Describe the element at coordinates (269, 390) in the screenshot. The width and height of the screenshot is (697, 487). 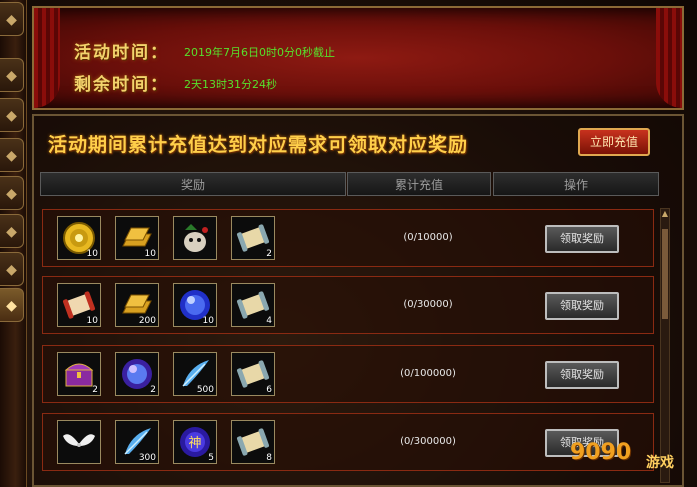
I see `item-quantity: 6` at that location.